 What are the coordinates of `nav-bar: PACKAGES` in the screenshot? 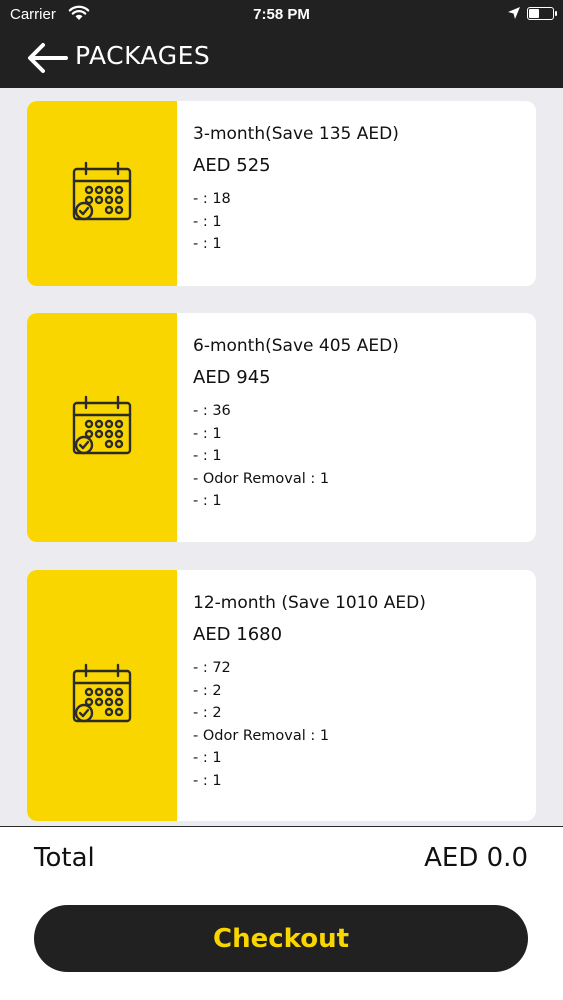 It's located at (281, 58).